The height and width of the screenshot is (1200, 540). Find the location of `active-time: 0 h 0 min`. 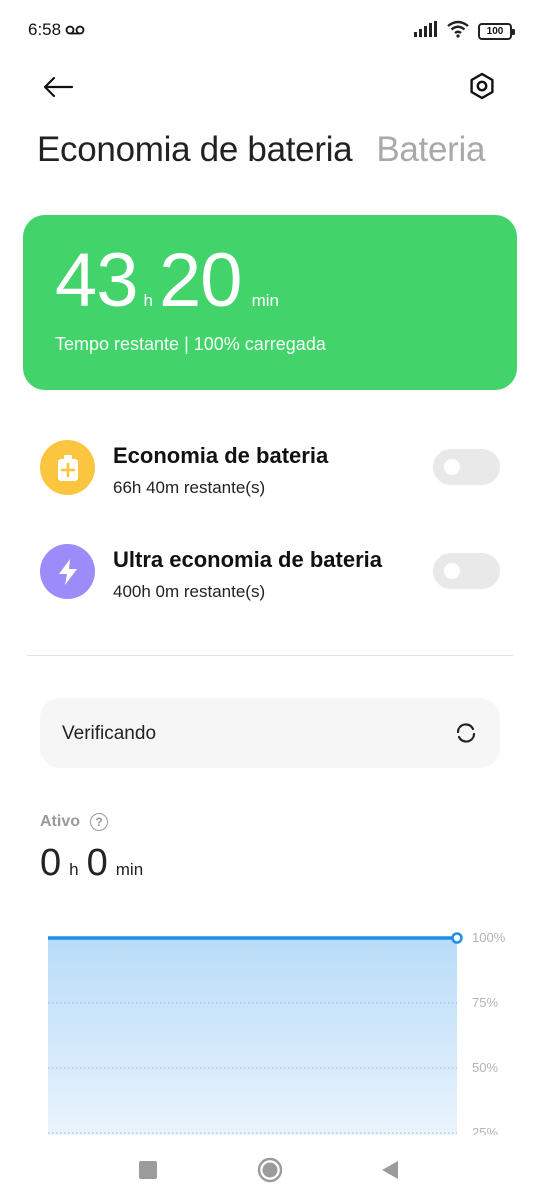

active-time: 0 h 0 min is located at coordinates (95, 863).